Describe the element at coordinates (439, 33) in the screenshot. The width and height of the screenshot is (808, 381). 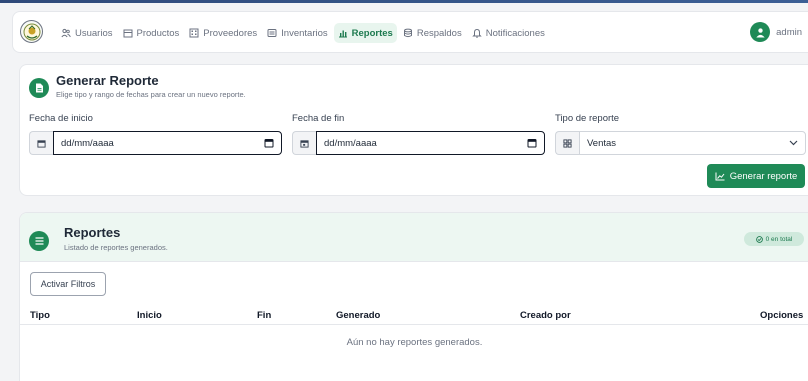
I see `nav-item-label: Respaldos` at that location.